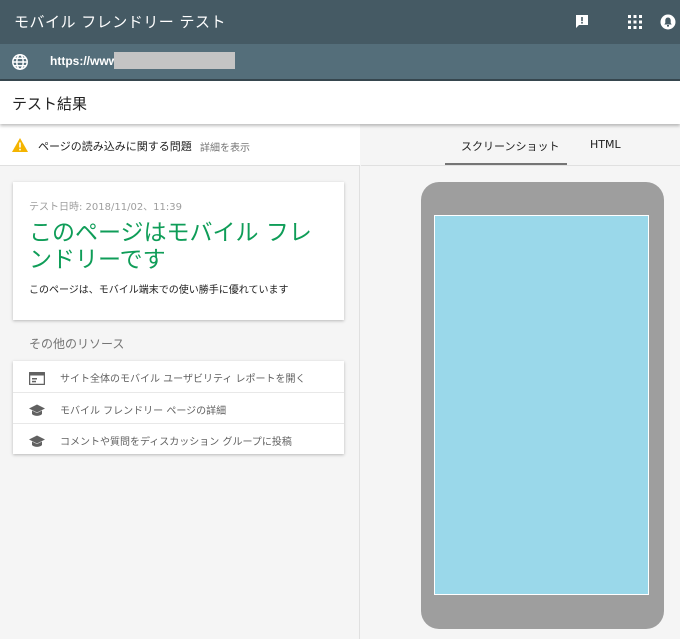  Describe the element at coordinates (85, 61) in the screenshot. I see `url-text: https://www.` at that location.